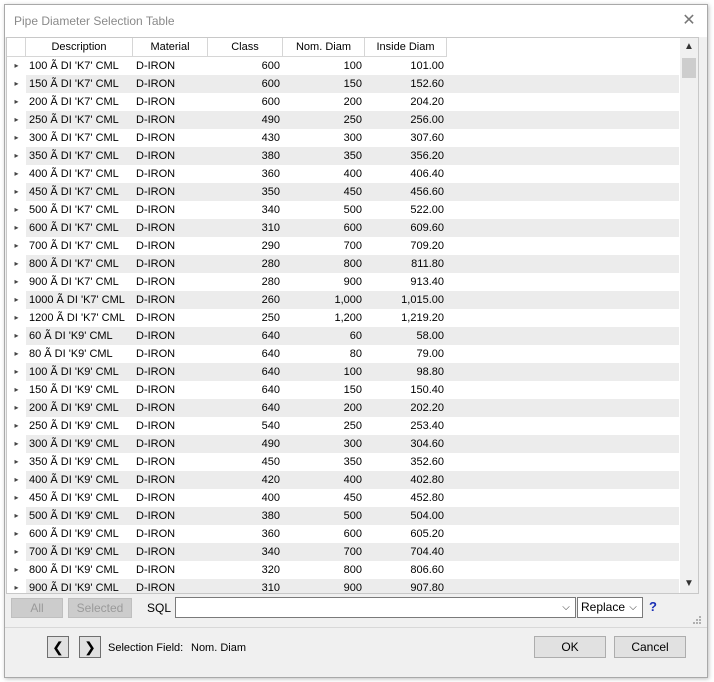 The image size is (714, 682). I want to click on cell-inside-diam: 307.60, so click(406, 138).